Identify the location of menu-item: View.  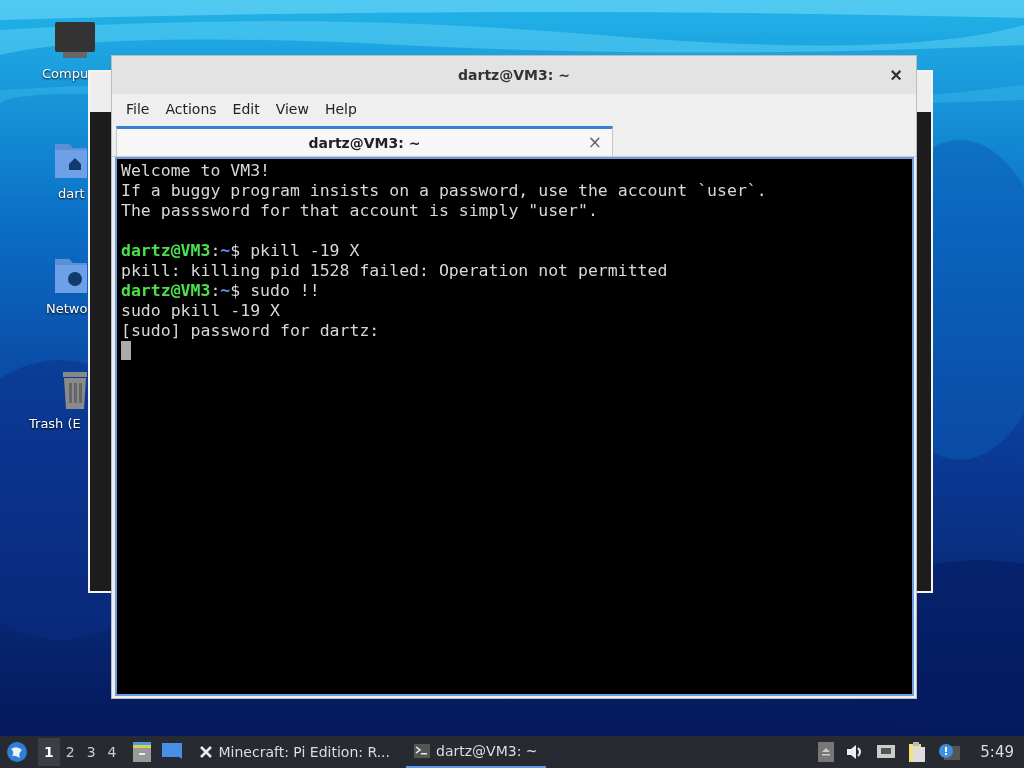
(292, 109).